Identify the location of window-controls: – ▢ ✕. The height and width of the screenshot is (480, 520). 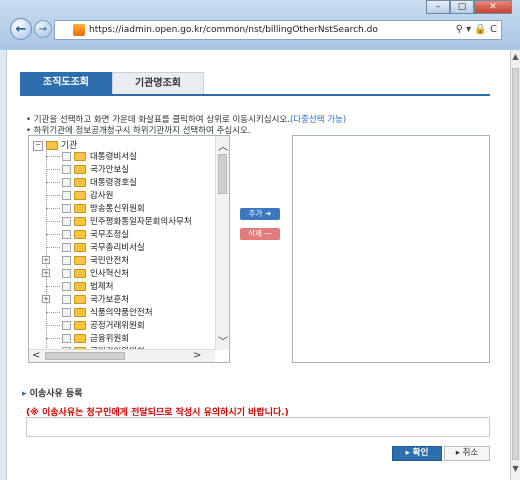
(469, 7).